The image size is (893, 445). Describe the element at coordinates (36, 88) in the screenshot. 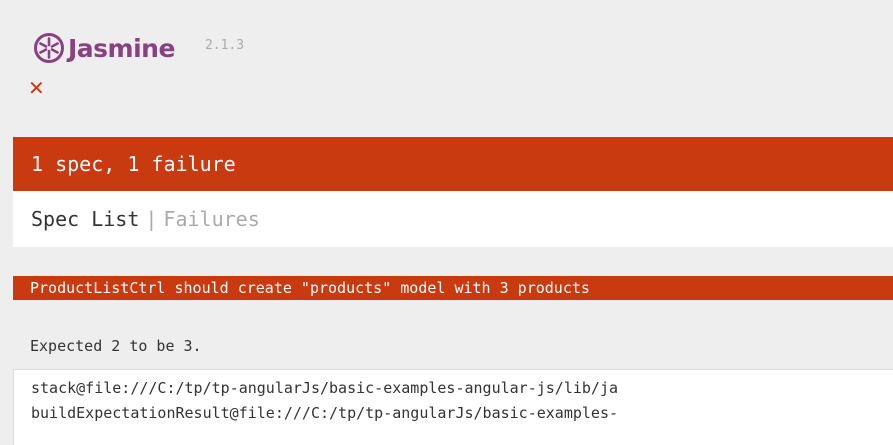

I see `failed-spec-symbol: ✕` at that location.